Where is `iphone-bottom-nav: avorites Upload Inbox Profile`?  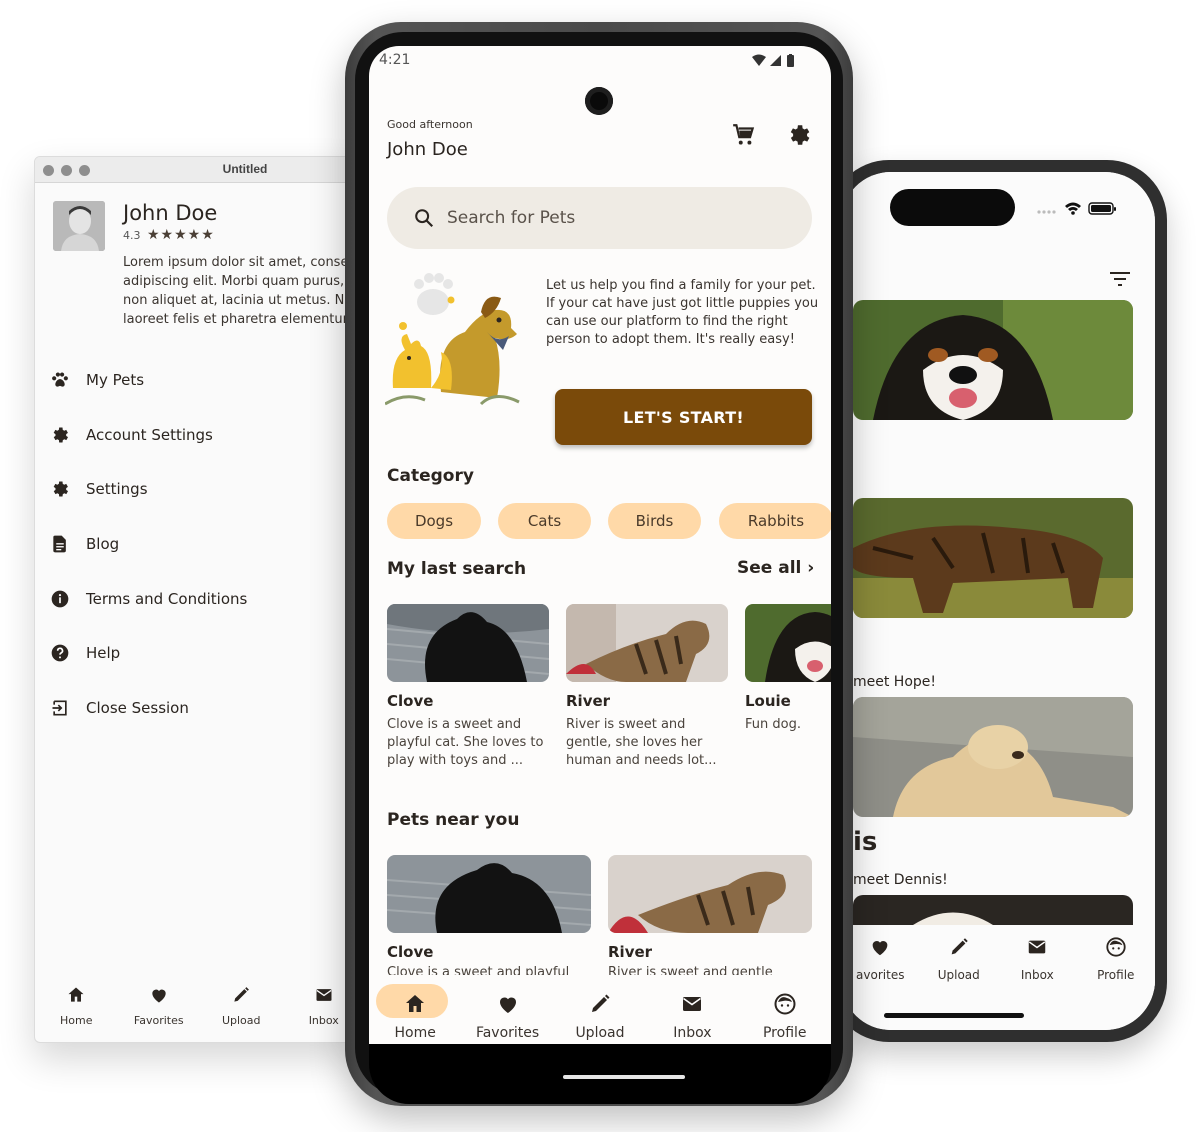 iphone-bottom-nav: avorites Upload Inbox Profile is located at coordinates (998, 960).